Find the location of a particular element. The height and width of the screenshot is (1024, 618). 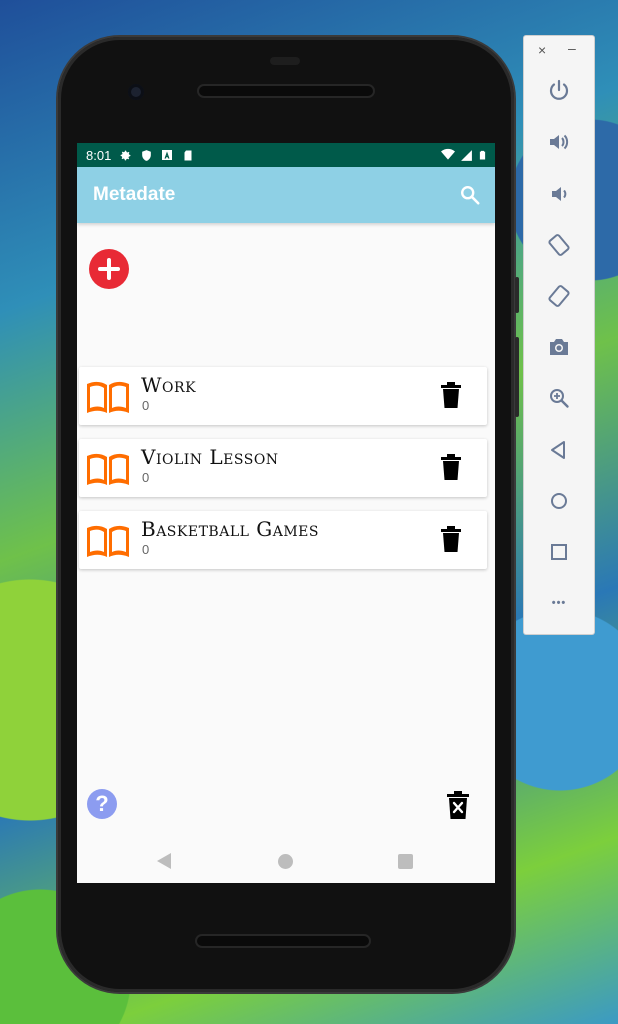

close-icon: × is located at coordinates (542, 50).